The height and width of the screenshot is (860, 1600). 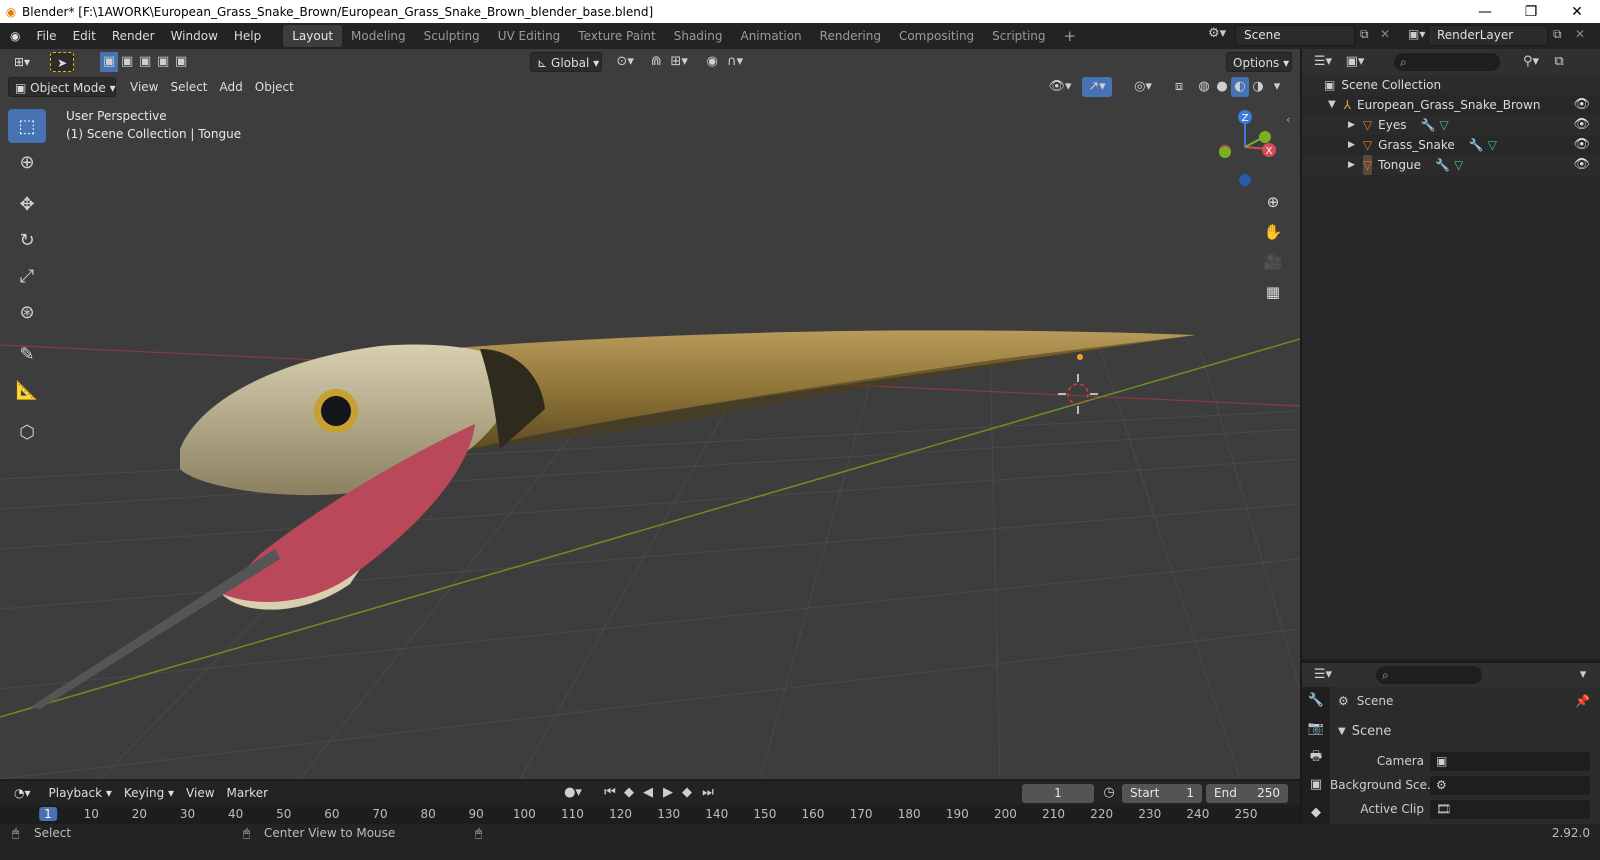 What do you see at coordinates (1204, 87) in the screenshot?
I see `wireframe-shading-icon: ◍` at bounding box center [1204, 87].